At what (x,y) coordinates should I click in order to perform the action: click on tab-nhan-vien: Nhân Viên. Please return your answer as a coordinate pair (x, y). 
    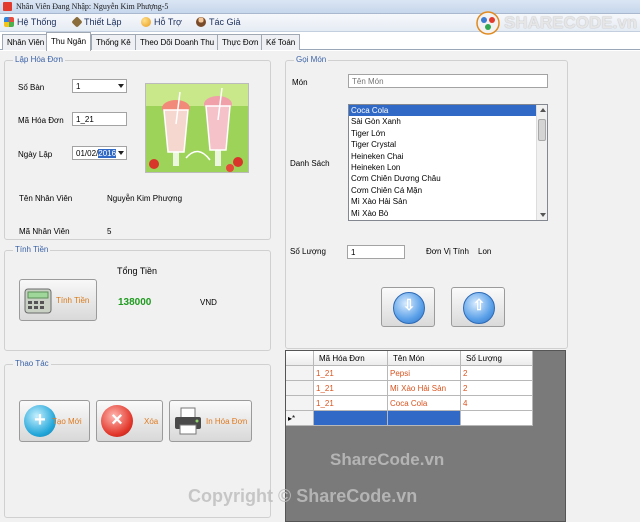
    Looking at the image, I should click on (26, 42).